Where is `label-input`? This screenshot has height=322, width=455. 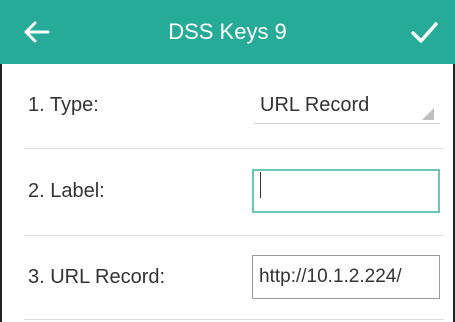
label-input is located at coordinates (346, 191).